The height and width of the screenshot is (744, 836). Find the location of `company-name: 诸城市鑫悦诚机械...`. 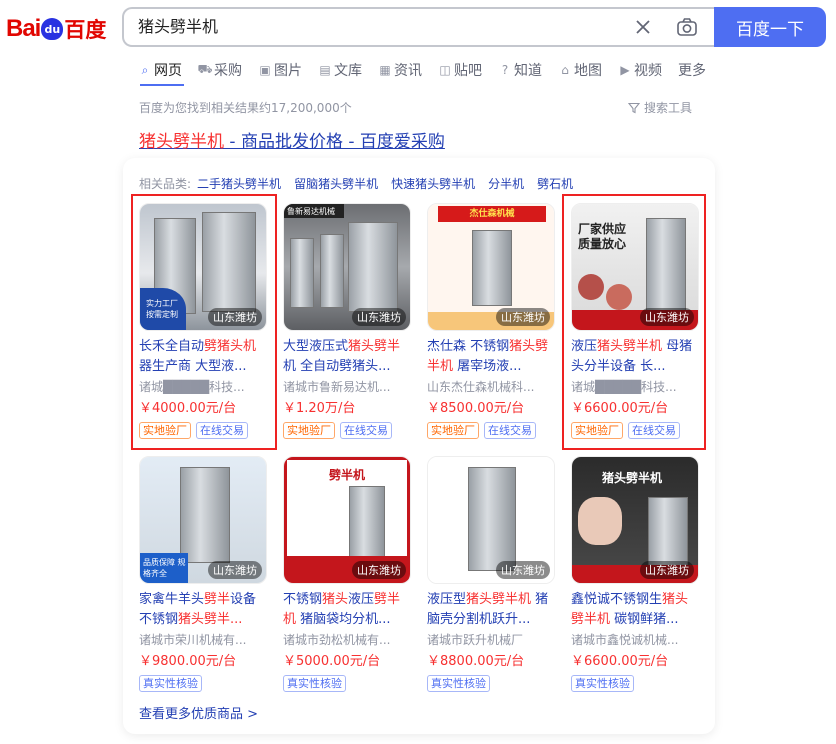

company-name: 诸城市鑫悦诚机械... is located at coordinates (636, 640).